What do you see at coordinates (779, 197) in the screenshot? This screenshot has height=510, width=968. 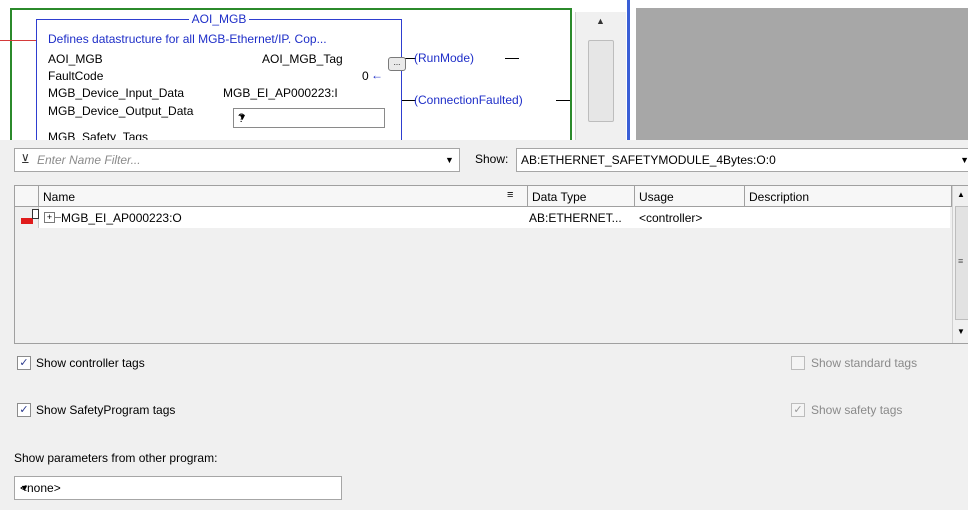 I see `column-header-label: Description` at bounding box center [779, 197].